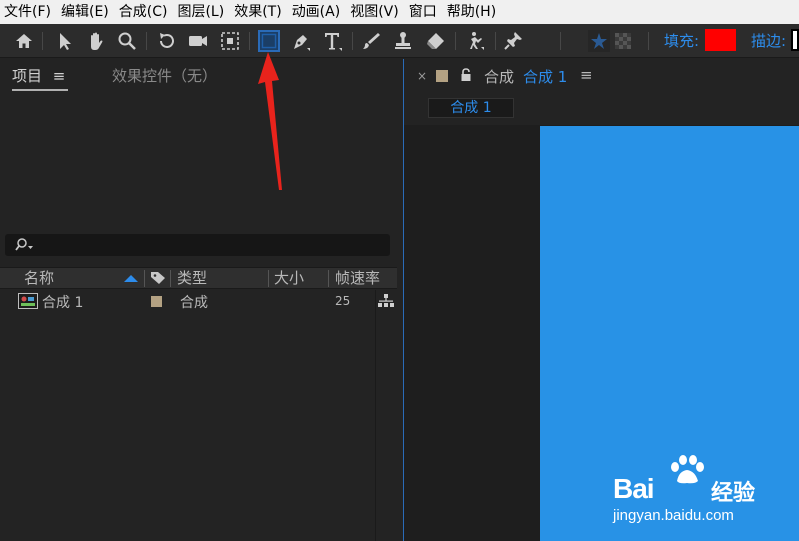  Describe the element at coordinates (471, 12) in the screenshot. I see `menu-help: 帮助(H)` at that location.